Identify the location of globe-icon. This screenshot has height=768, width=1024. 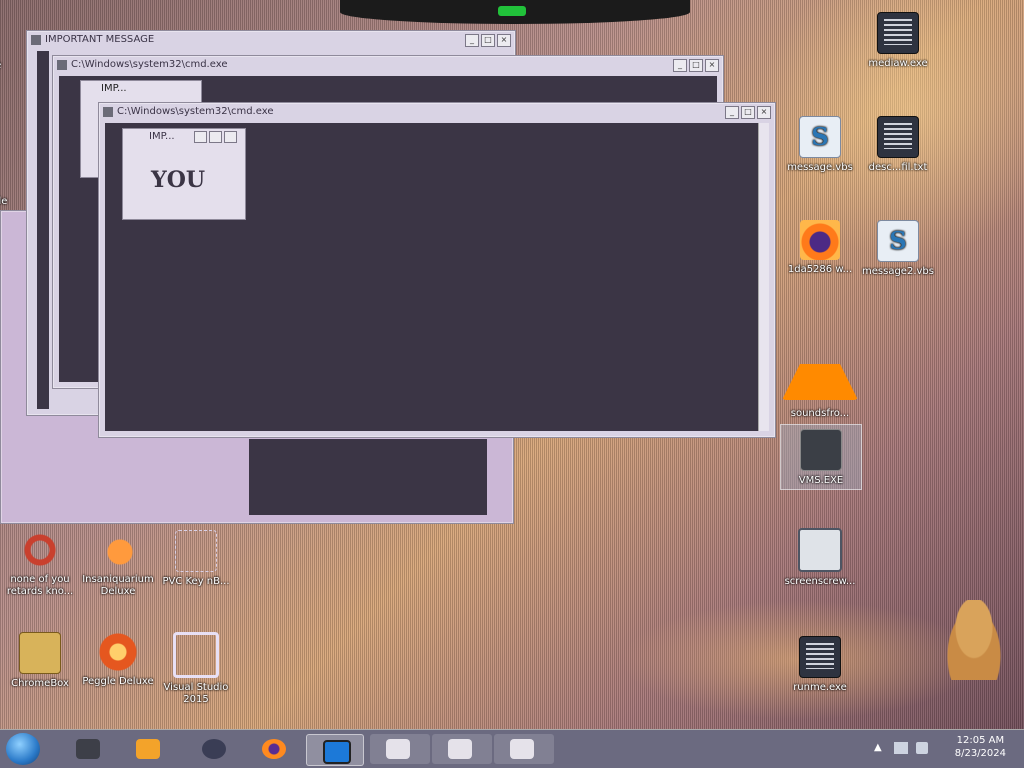
(214, 749).